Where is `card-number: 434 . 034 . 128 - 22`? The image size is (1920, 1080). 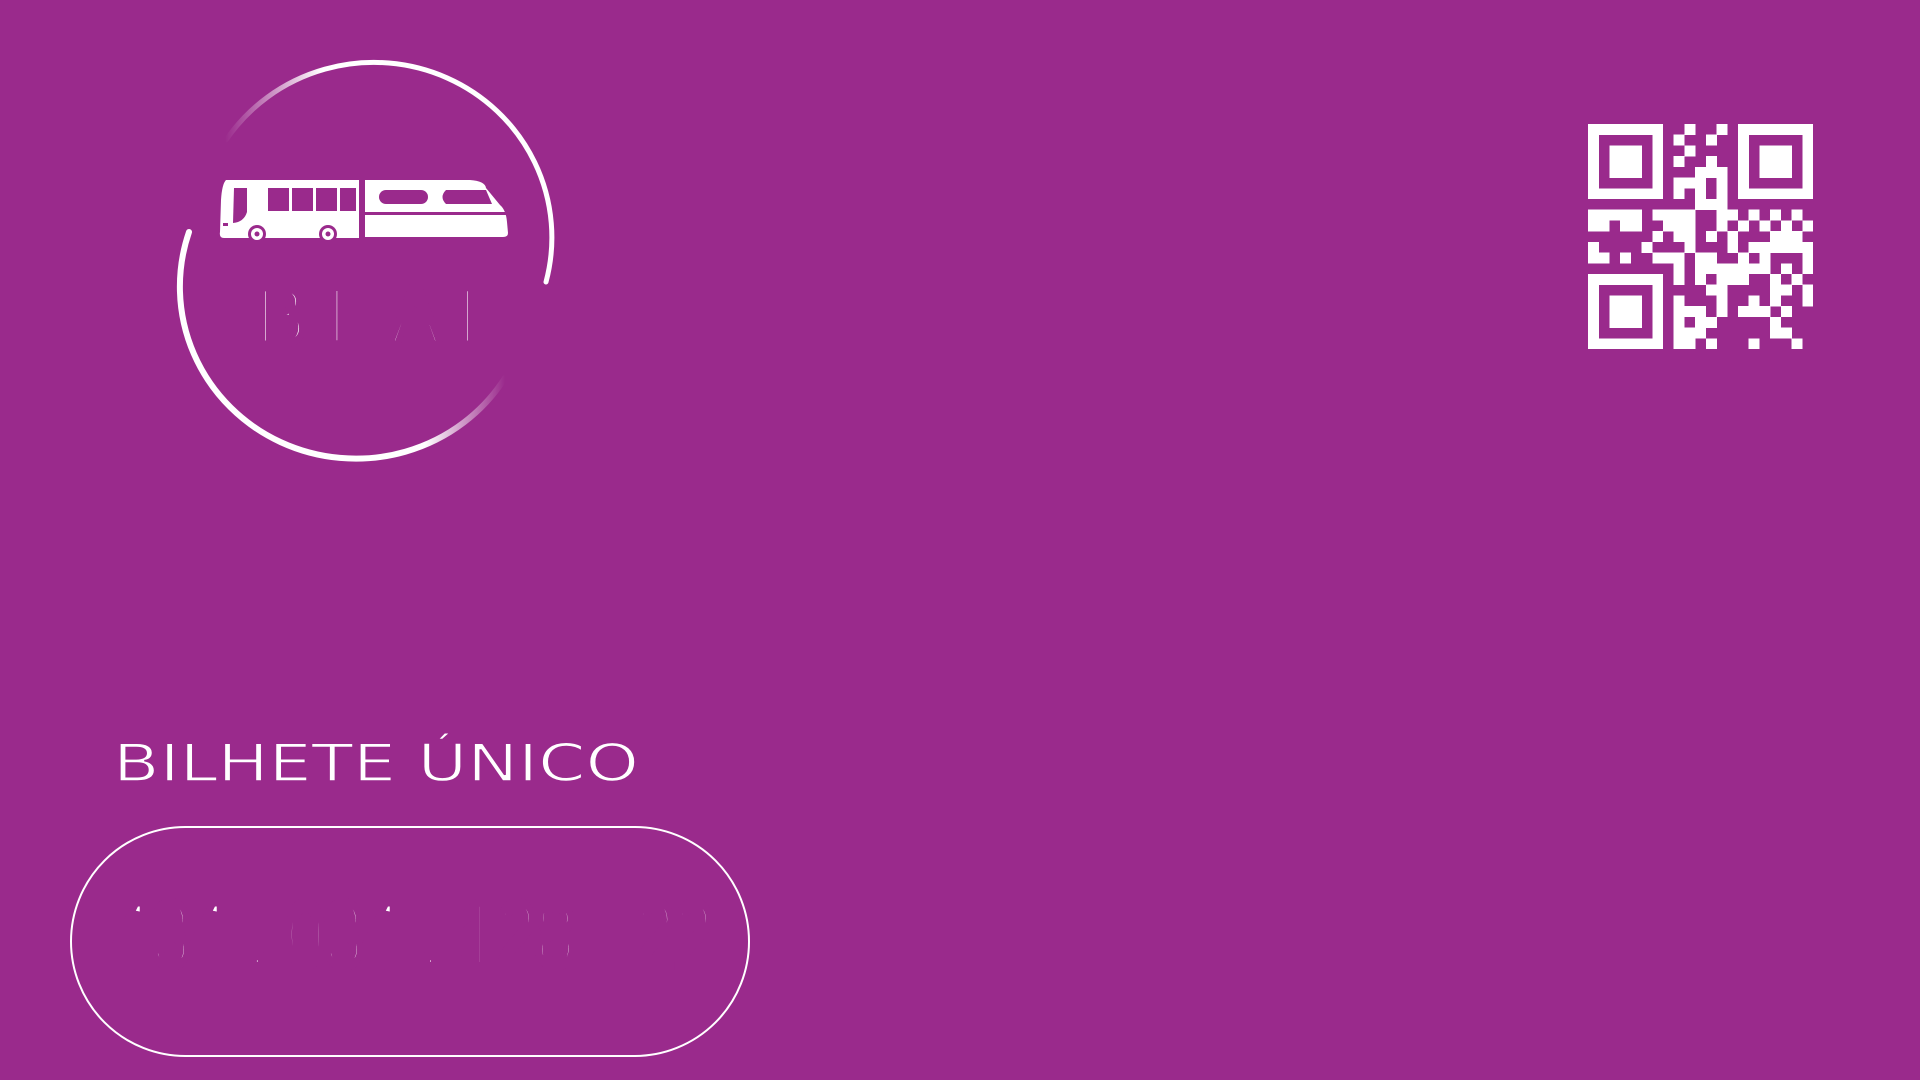 card-number: 434 . 034 . 128 - 22 is located at coordinates (413, 935).